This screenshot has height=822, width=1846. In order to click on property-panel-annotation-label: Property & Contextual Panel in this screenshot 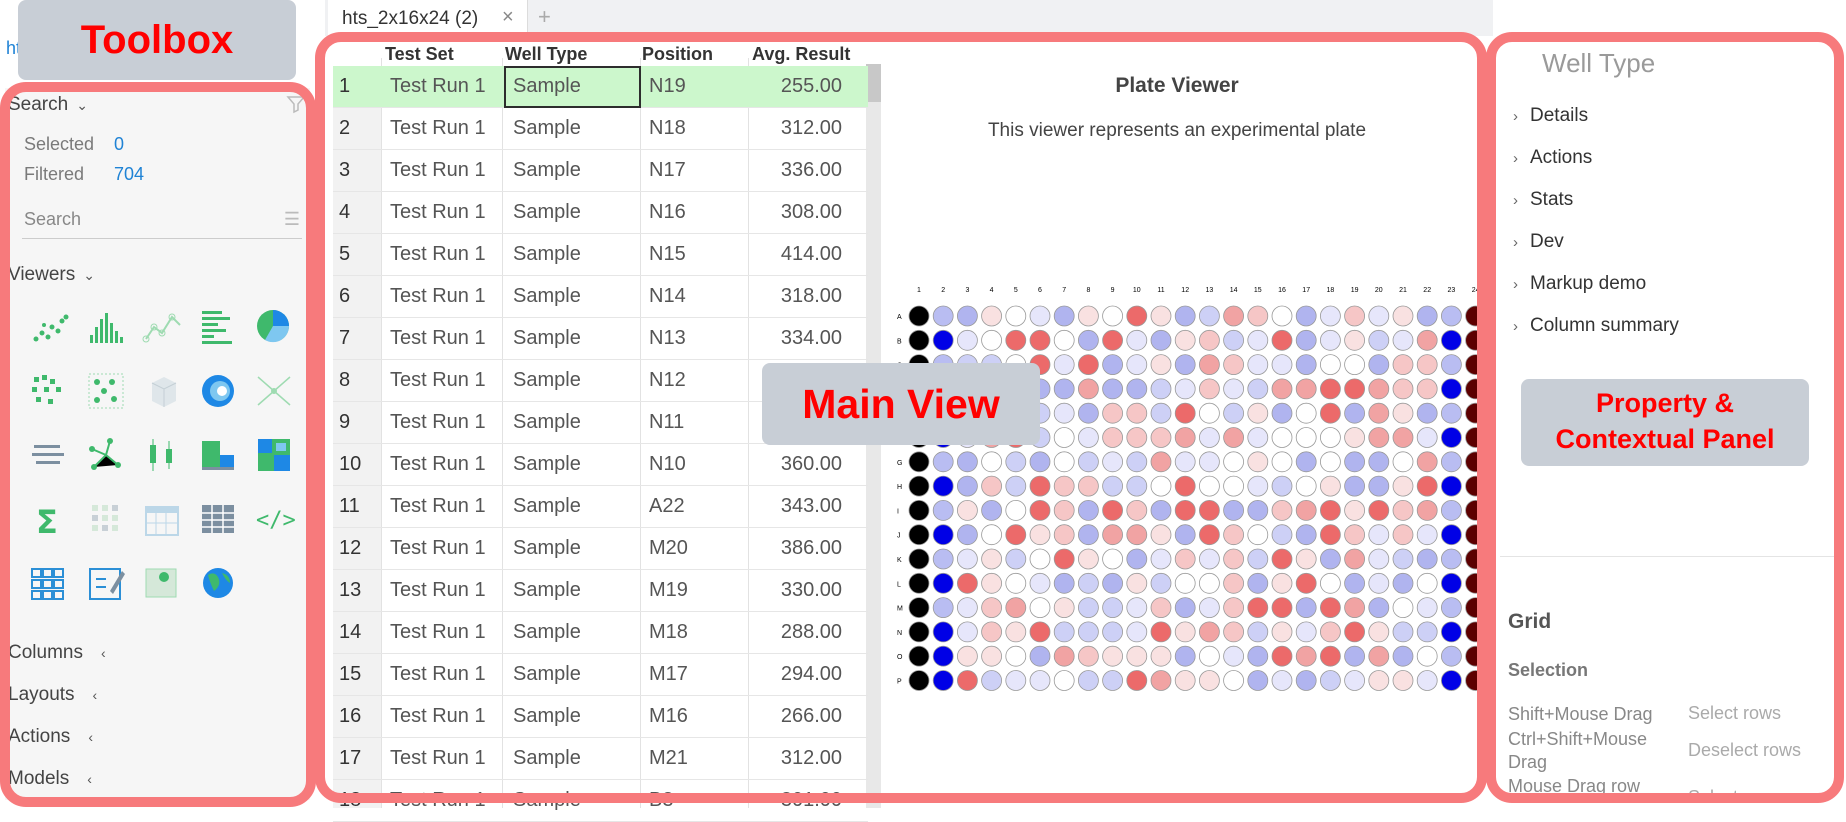, I will do `click(1665, 422)`.